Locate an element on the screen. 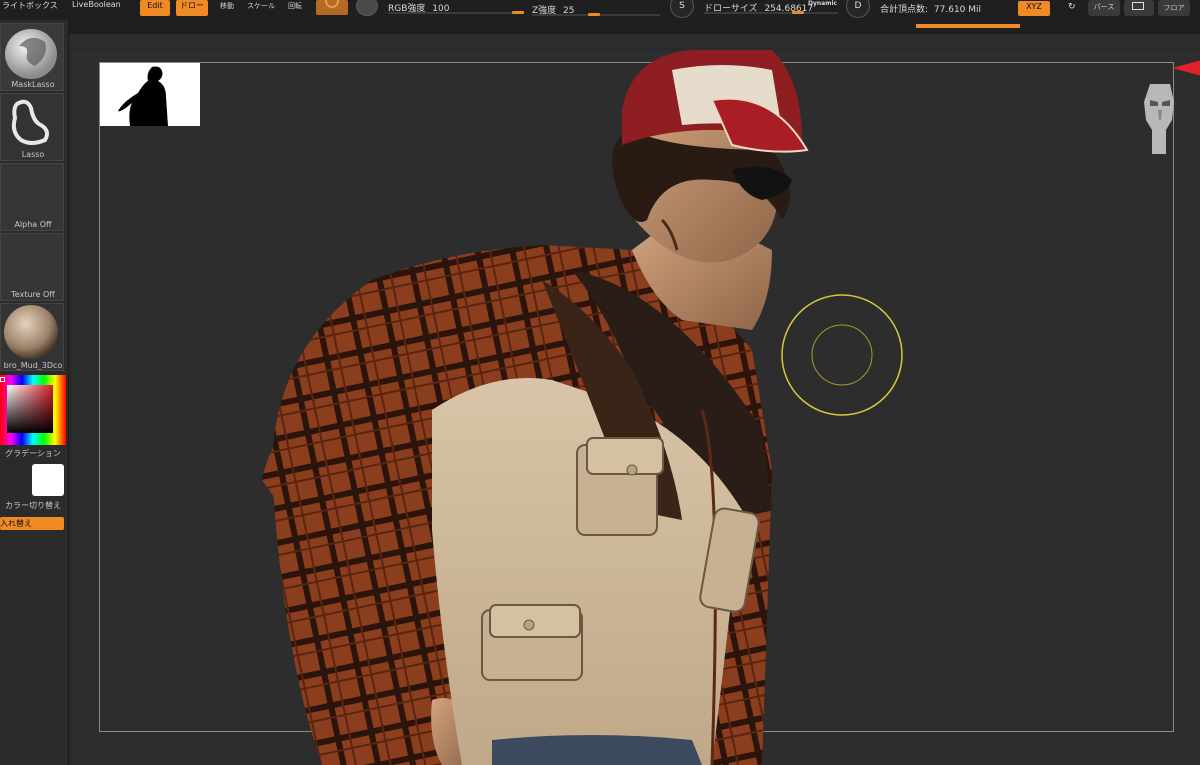 Image resolution: width=1200 pixels, height=765 pixels. lightbox-label: ライトボックス is located at coordinates (30, 5).